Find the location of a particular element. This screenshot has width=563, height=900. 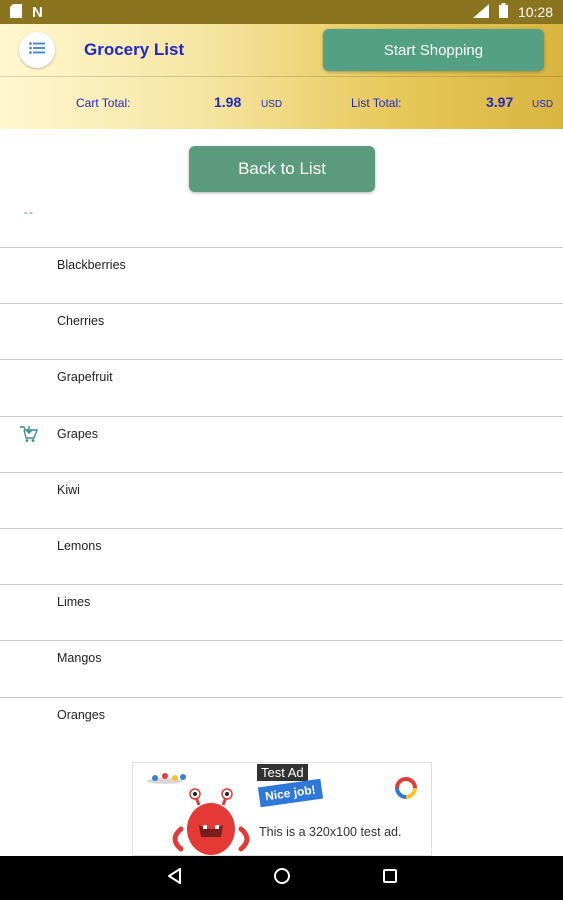

item-label: Lemons is located at coordinates (79, 545).